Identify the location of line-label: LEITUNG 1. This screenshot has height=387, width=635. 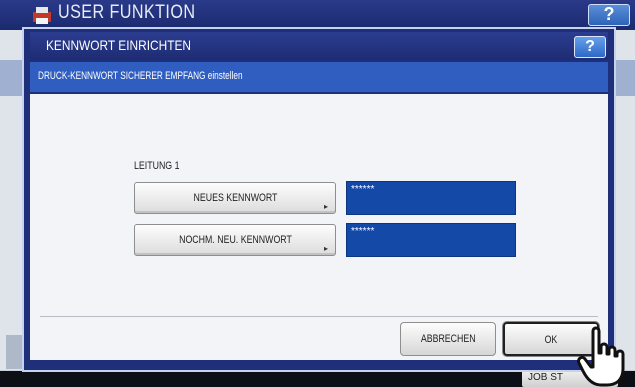
(157, 166).